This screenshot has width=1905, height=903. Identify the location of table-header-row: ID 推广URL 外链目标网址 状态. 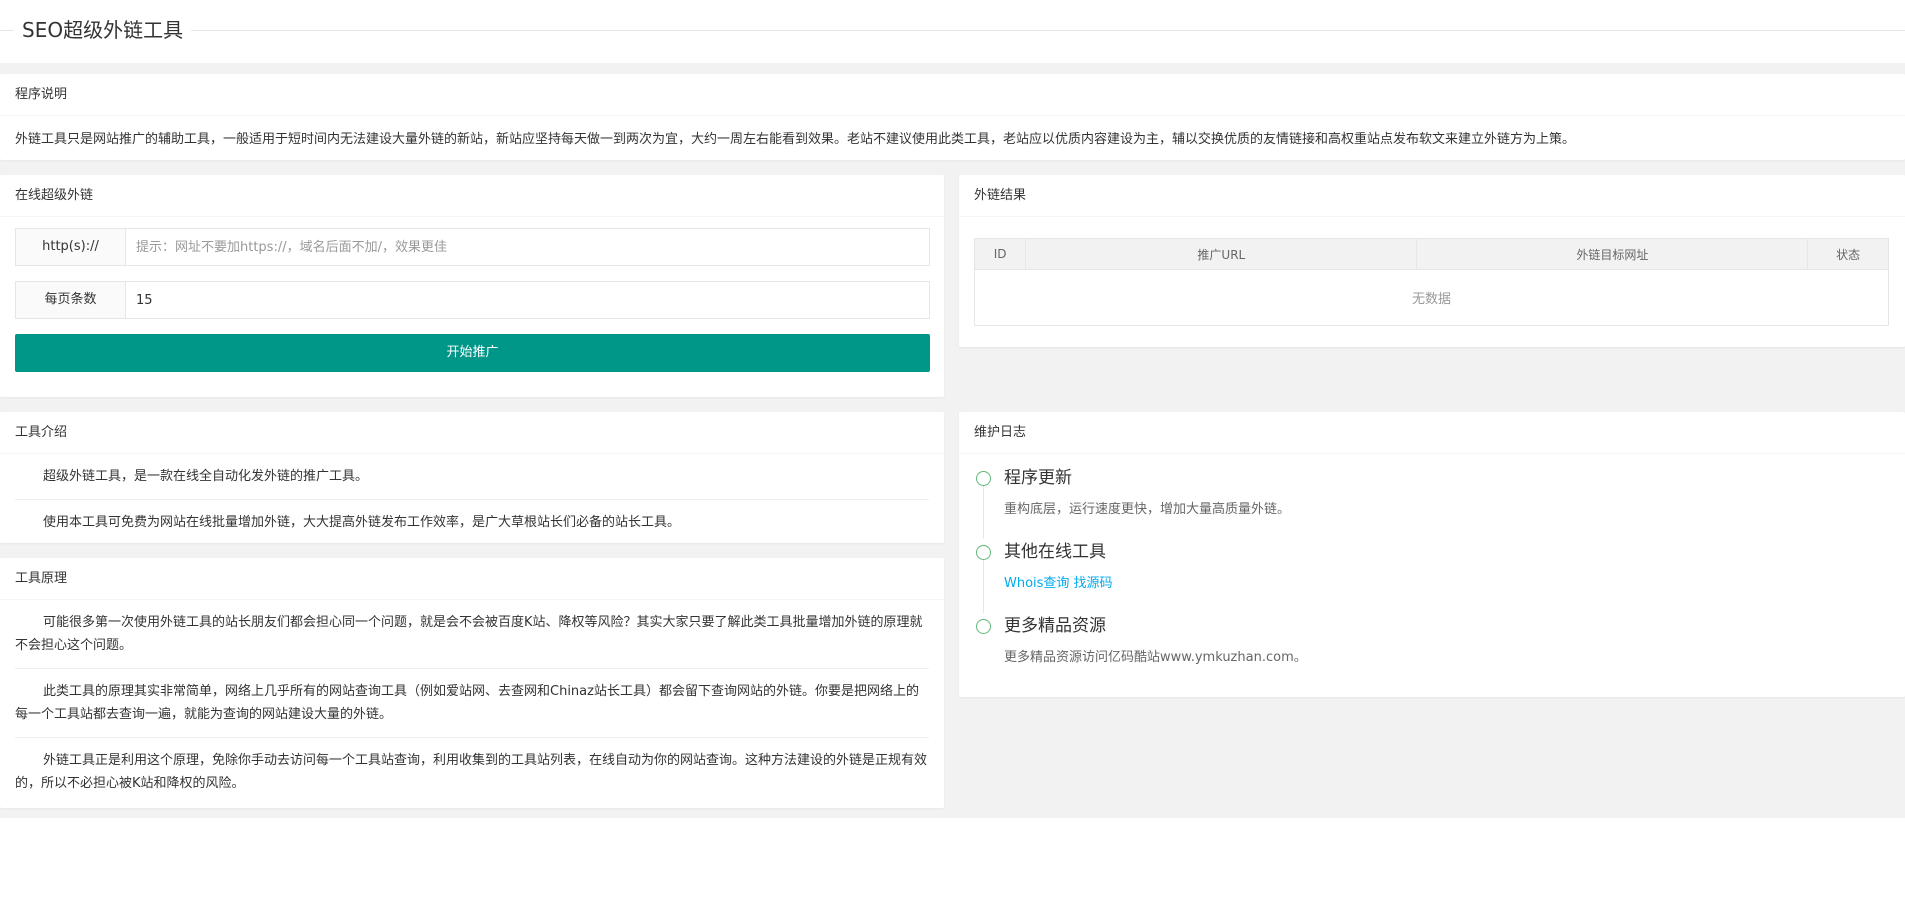
(1431, 254).